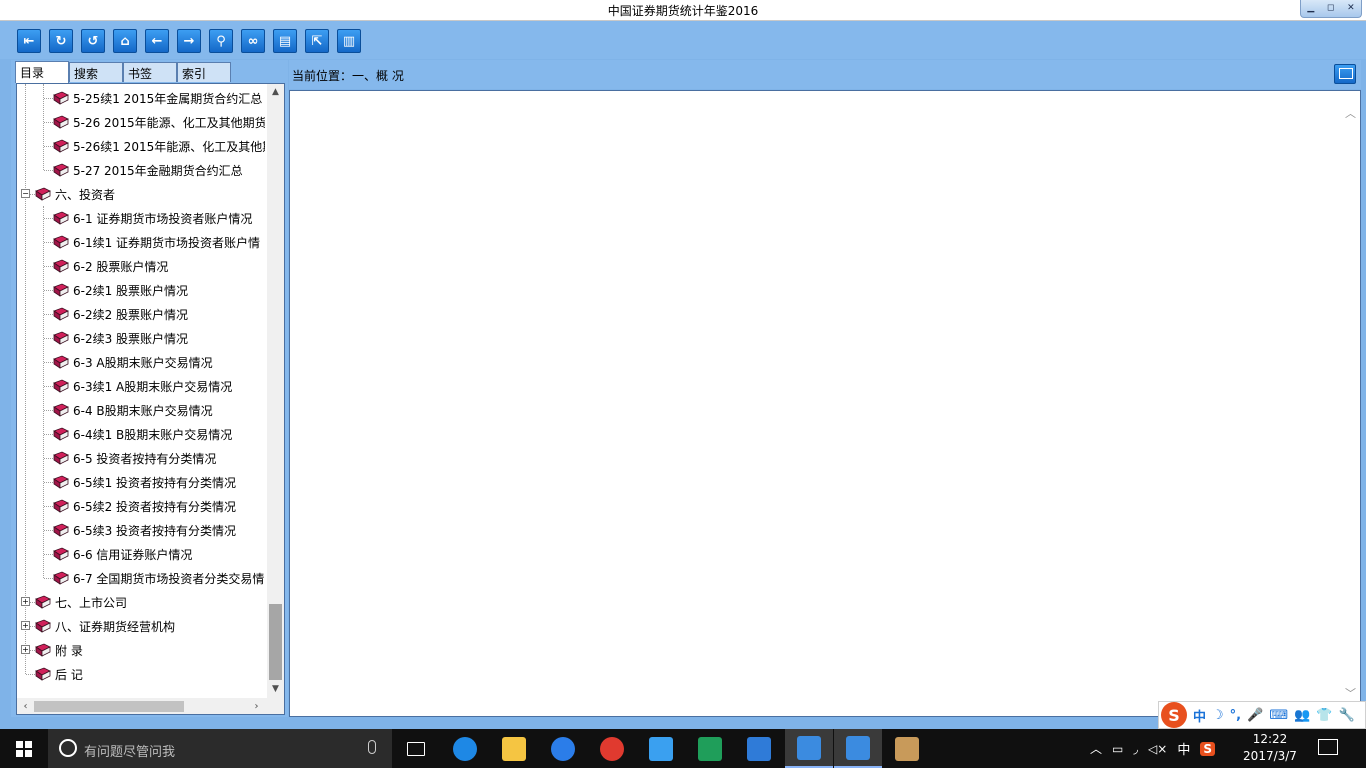 This screenshot has height=768, width=1366. I want to click on tree-table-item: 5-26续1 2015年能源、化工及其他期, so click(159, 146).